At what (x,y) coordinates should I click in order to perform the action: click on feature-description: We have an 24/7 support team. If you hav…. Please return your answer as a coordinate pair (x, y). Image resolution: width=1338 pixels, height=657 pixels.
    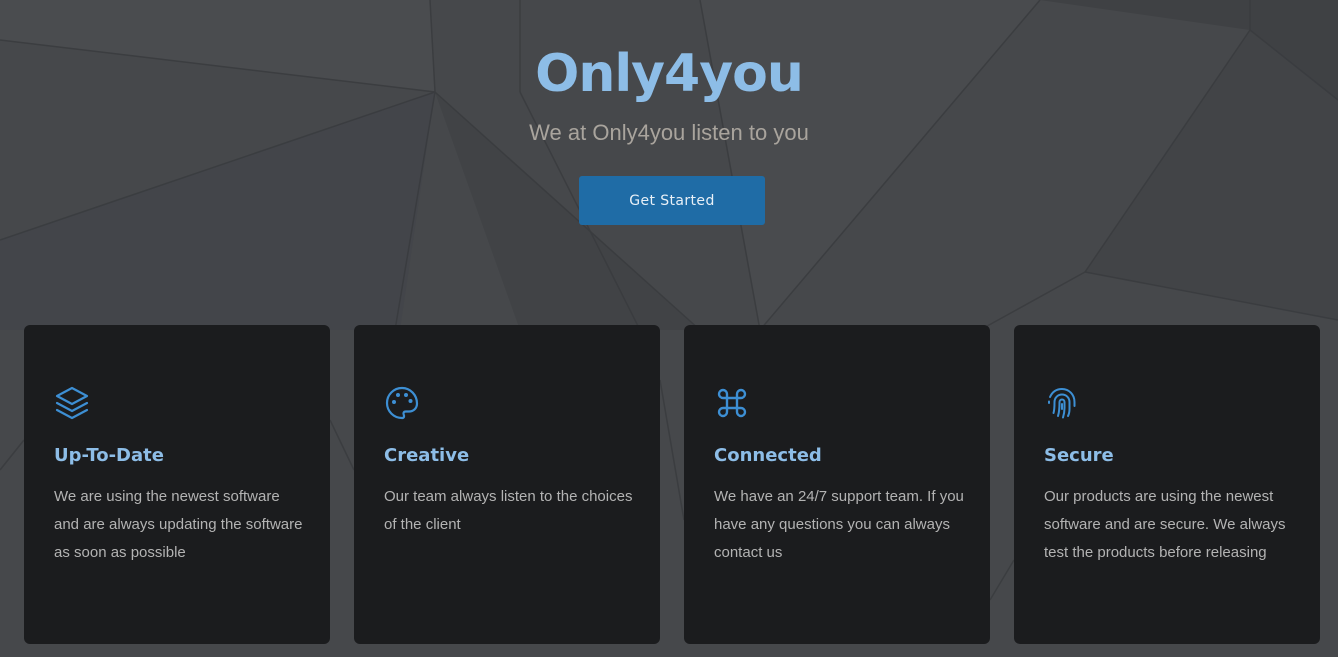
    Looking at the image, I should click on (839, 524).